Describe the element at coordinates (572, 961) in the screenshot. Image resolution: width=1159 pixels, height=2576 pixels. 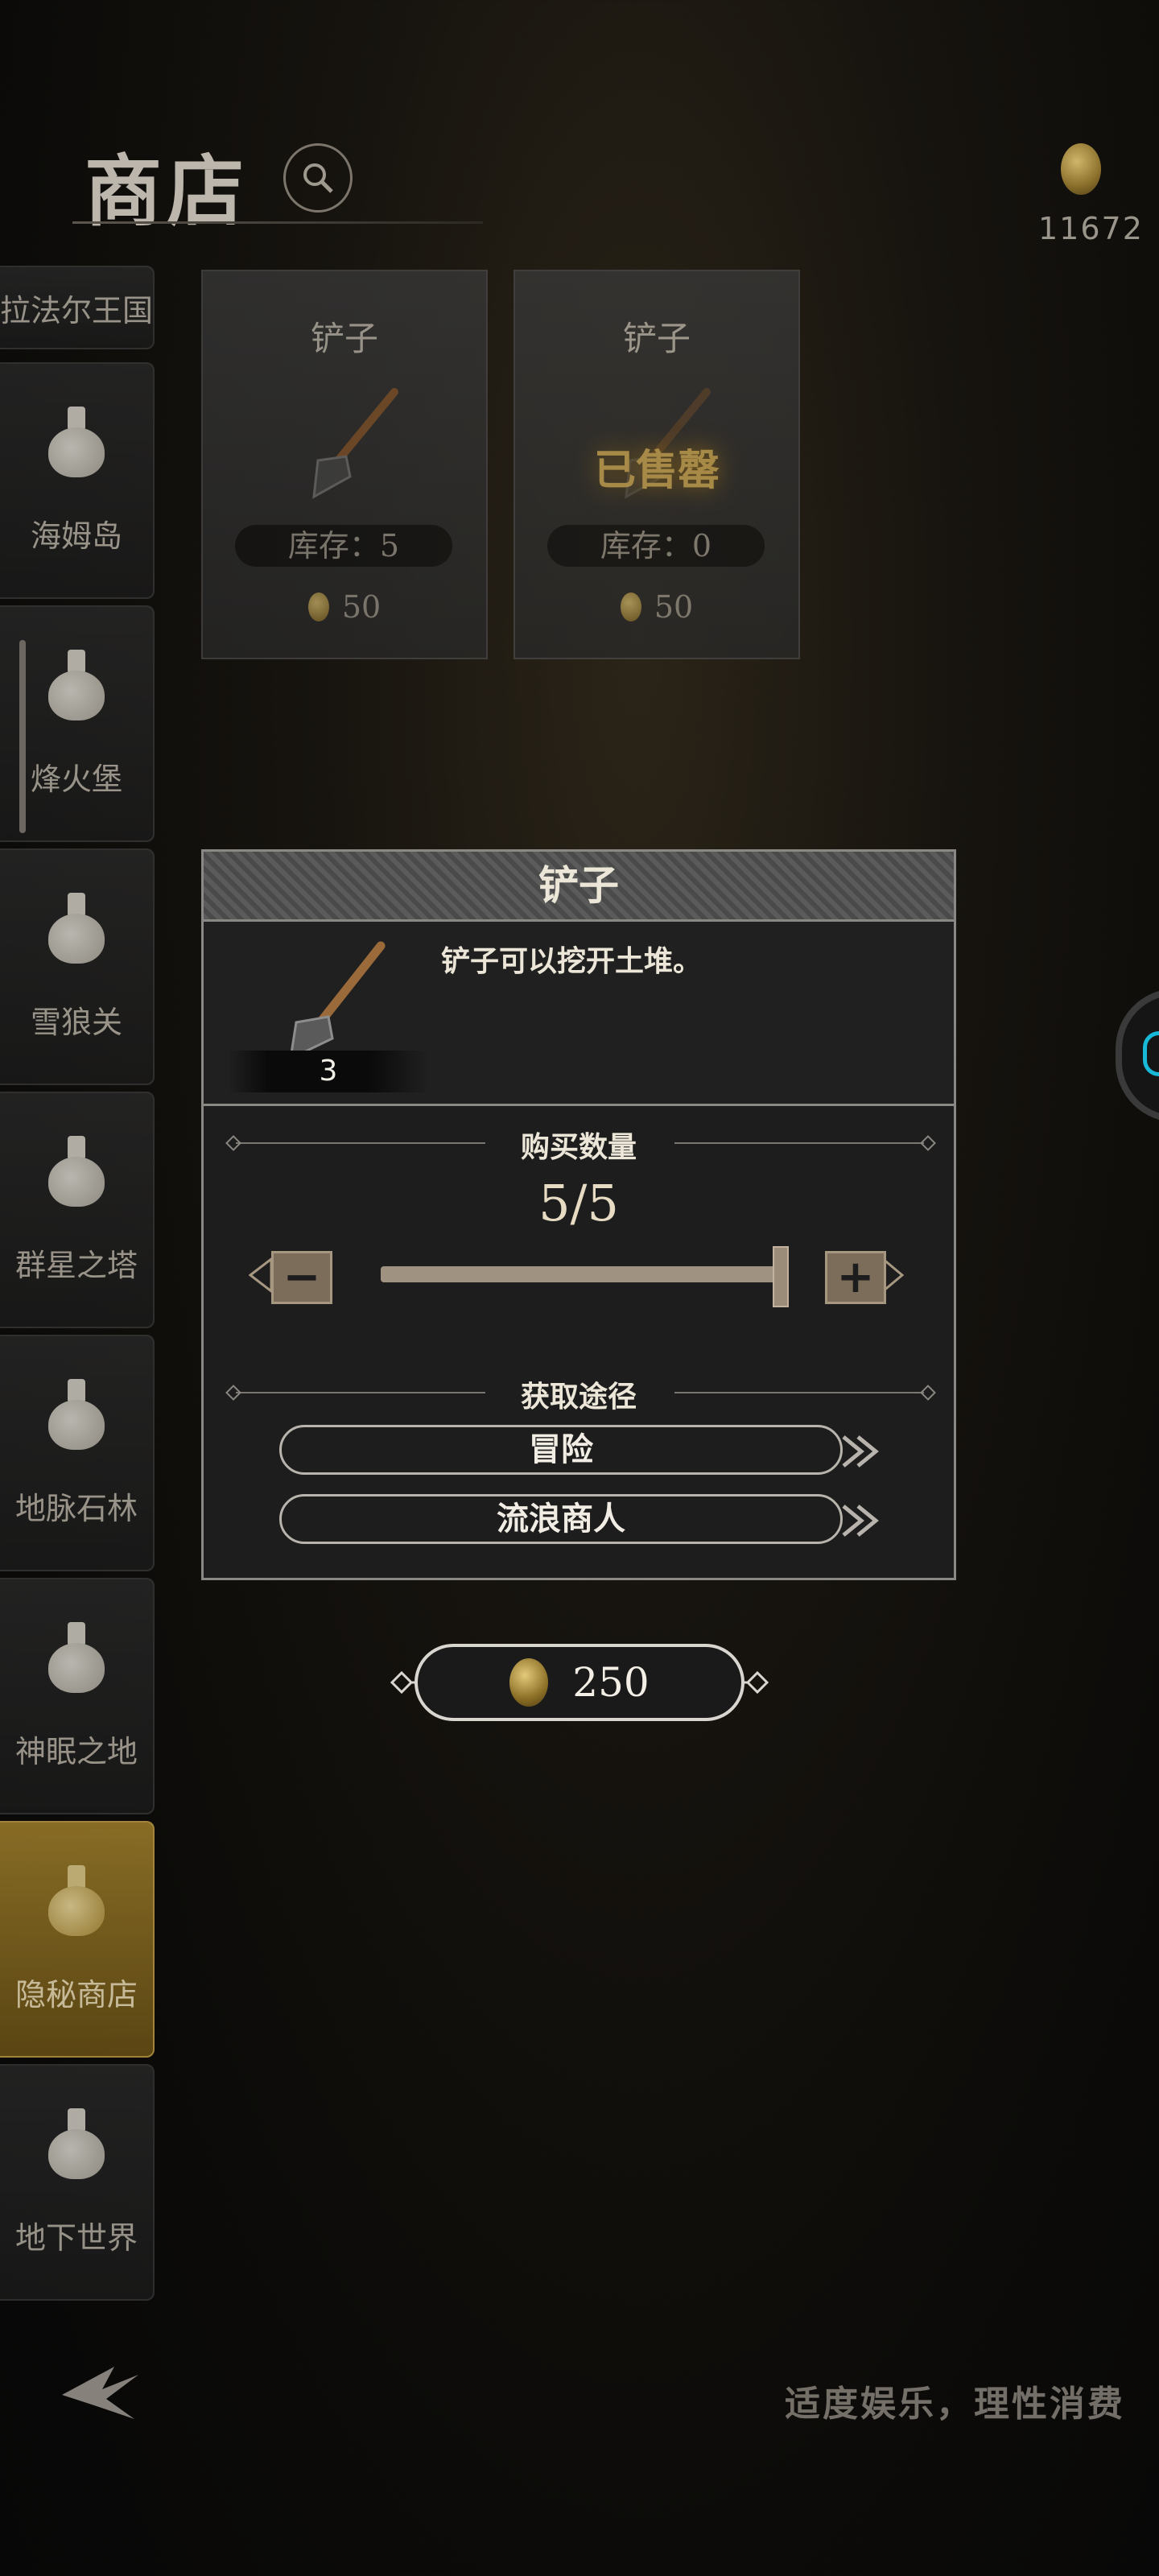
I see `item-description: 铲子可以挖开土堆。` at that location.